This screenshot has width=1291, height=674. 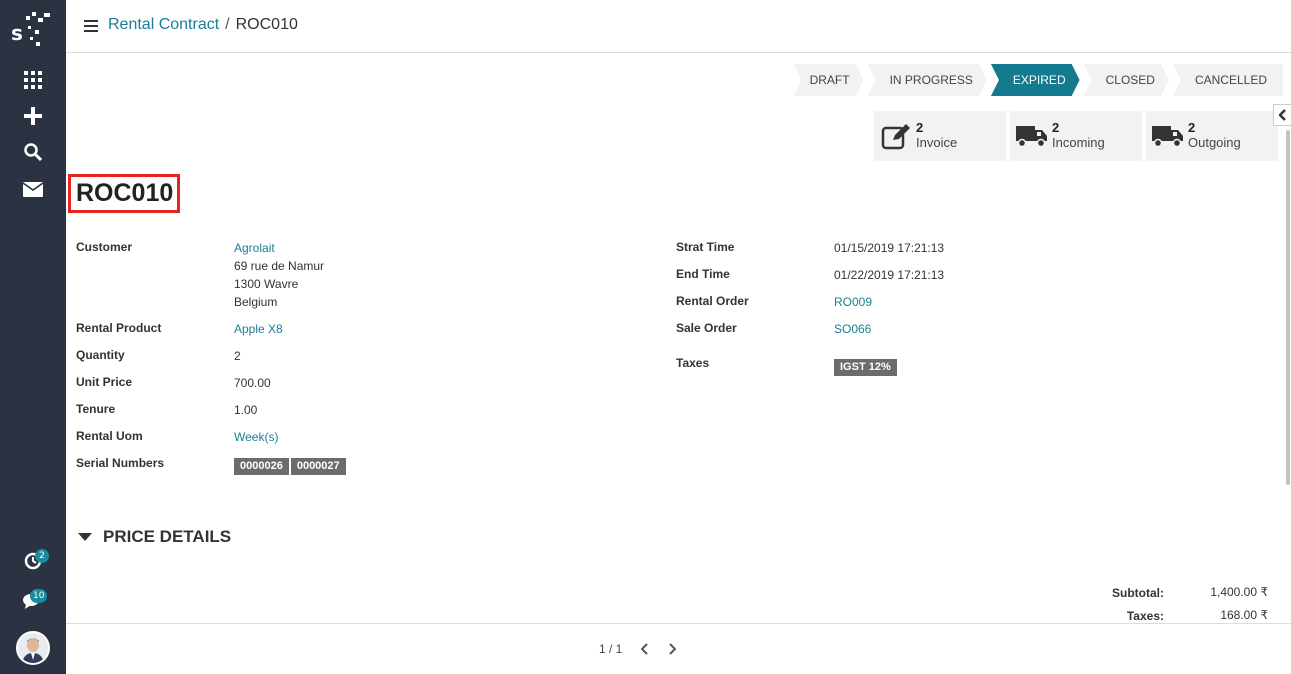 I want to click on rental-order-link: RO009, so click(x=853, y=302).